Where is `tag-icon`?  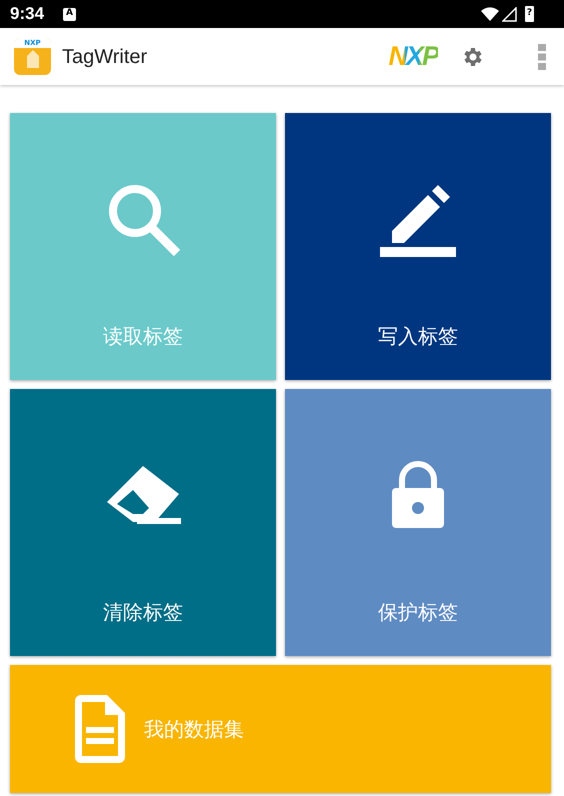 tag-icon is located at coordinates (32, 59).